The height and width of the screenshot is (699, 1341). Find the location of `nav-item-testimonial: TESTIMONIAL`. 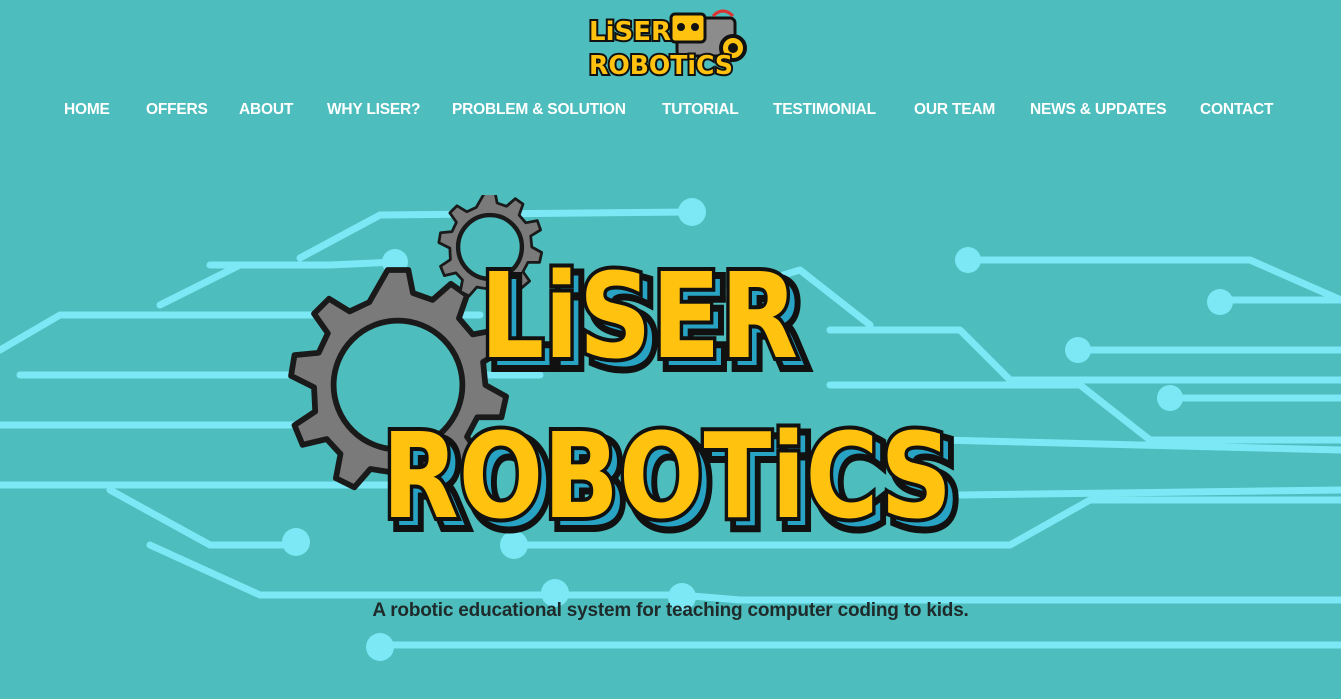

nav-item-testimonial: TESTIMONIAL is located at coordinates (824, 110).